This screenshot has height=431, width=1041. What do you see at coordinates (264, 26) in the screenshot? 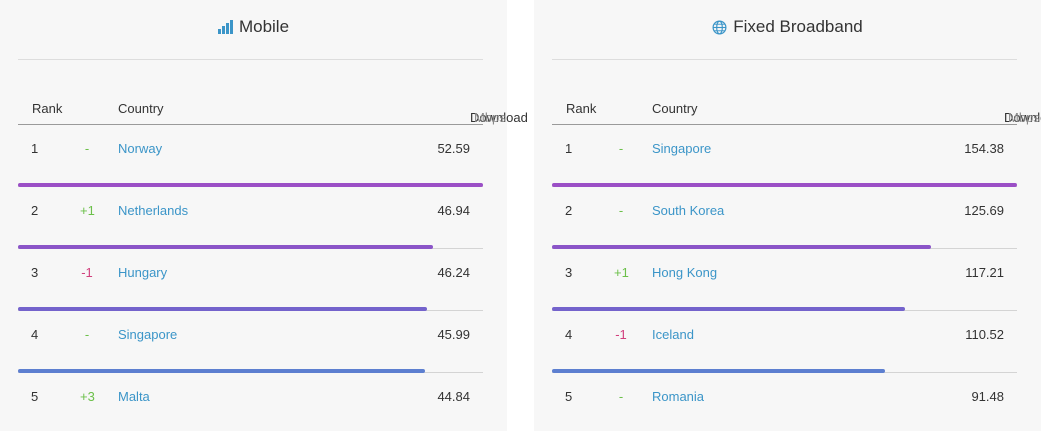
I see `mobile-panel-title: Mobile` at bounding box center [264, 26].